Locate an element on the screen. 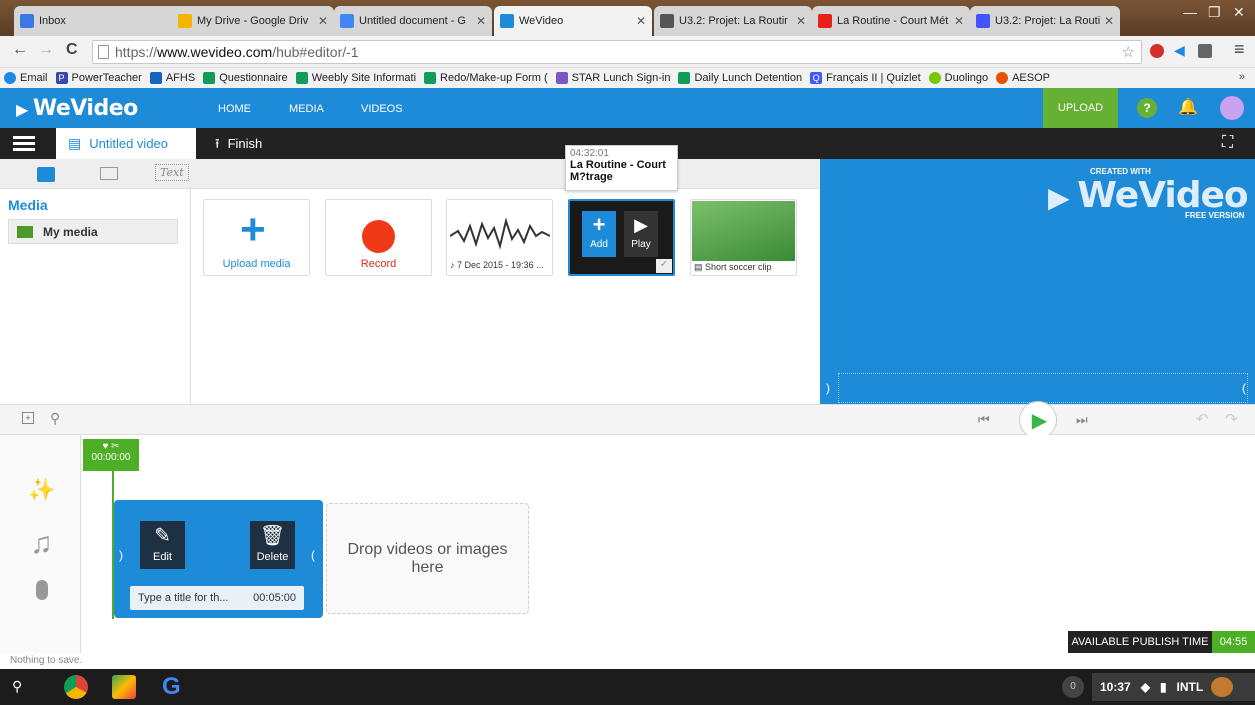 The width and height of the screenshot is (1255, 705). trim-left-handle: ) is located at coordinates (828, 388).